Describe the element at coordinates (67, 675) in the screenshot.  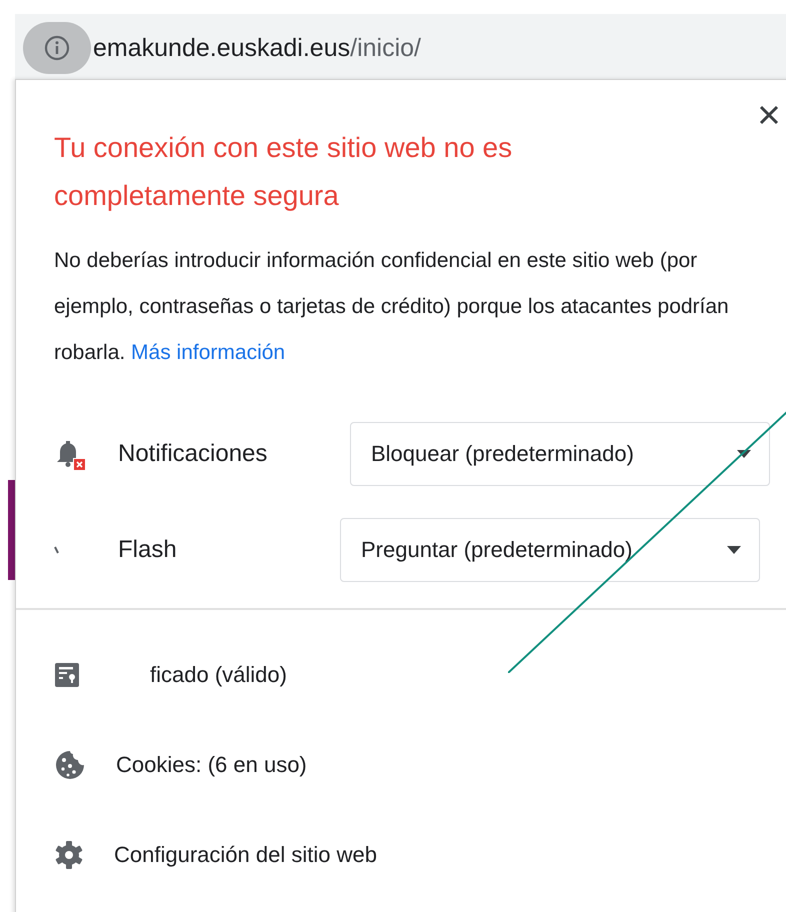
I see `certificate-icon` at that location.